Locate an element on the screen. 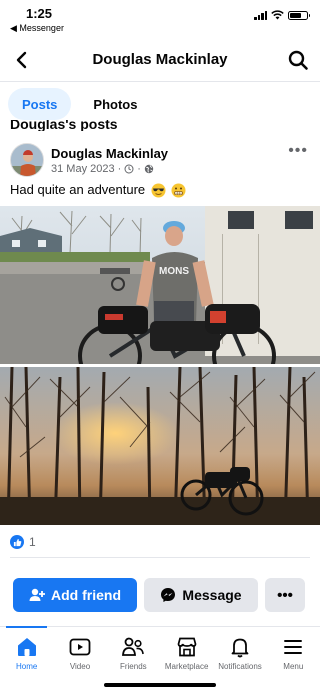 Image resolution: width=320 pixels, height=693 pixels. profile-tabs: Posts Photos is located at coordinates (79, 104).